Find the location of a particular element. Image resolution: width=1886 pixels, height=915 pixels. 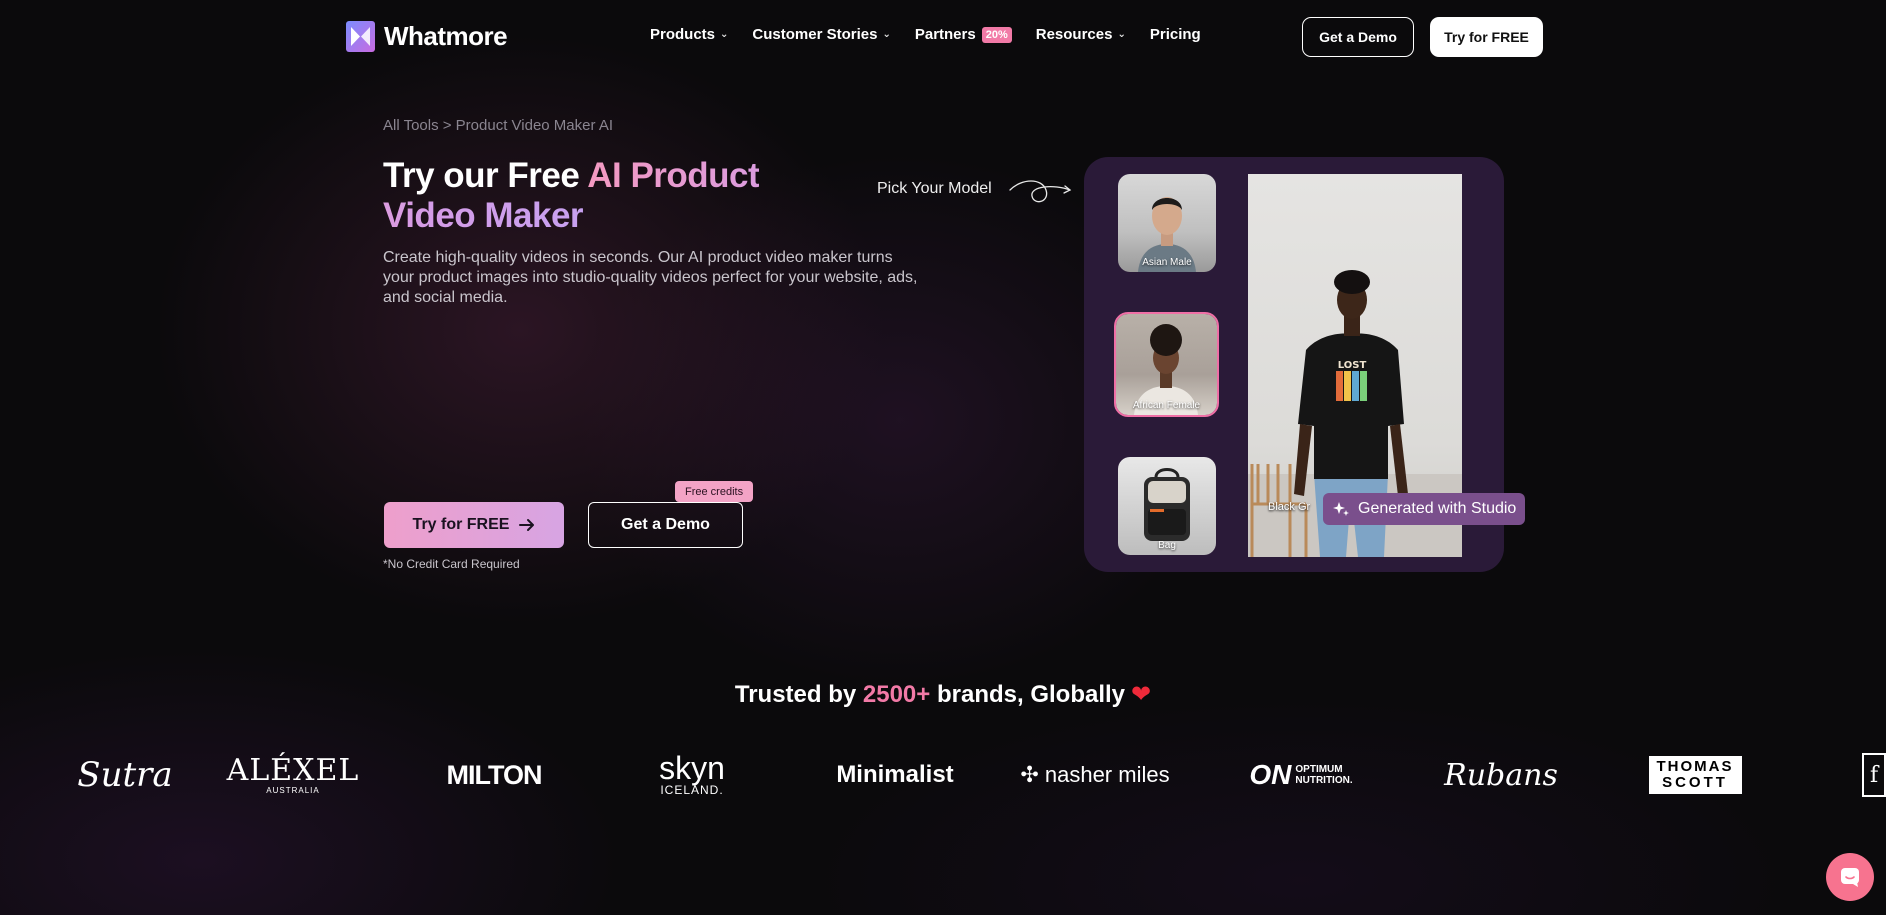

brand-logo-rubans: Rubans is located at coordinates (1501, 775).